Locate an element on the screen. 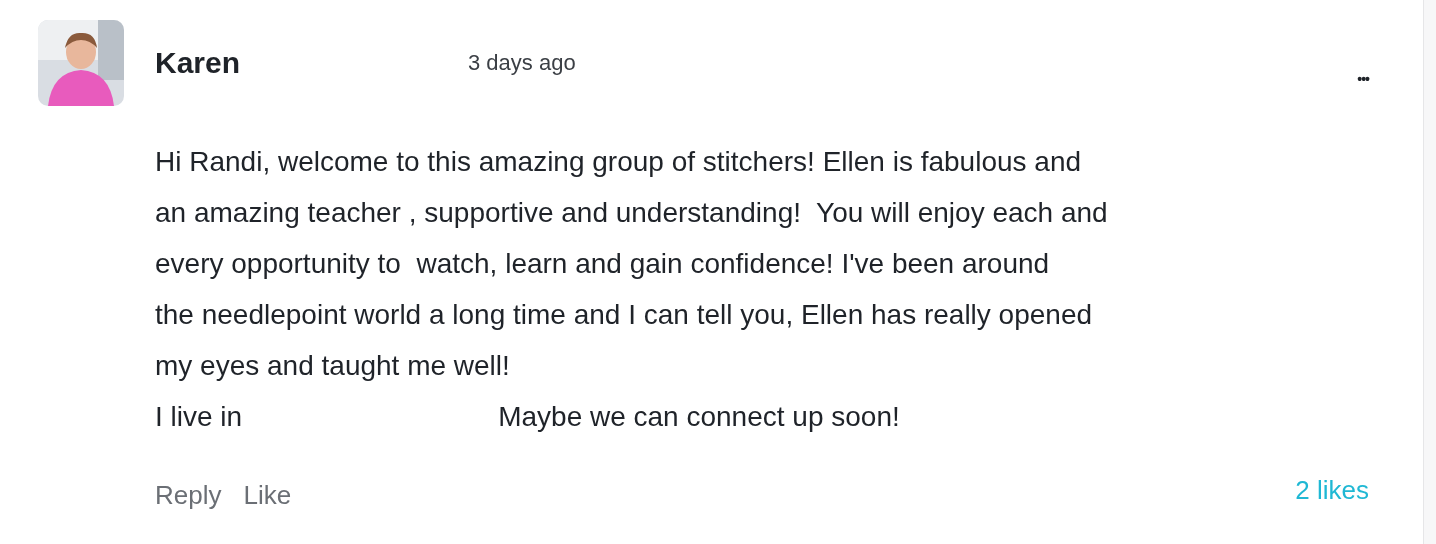 This screenshot has height=544, width=1436. comment-text: I live in is located at coordinates (199, 417).